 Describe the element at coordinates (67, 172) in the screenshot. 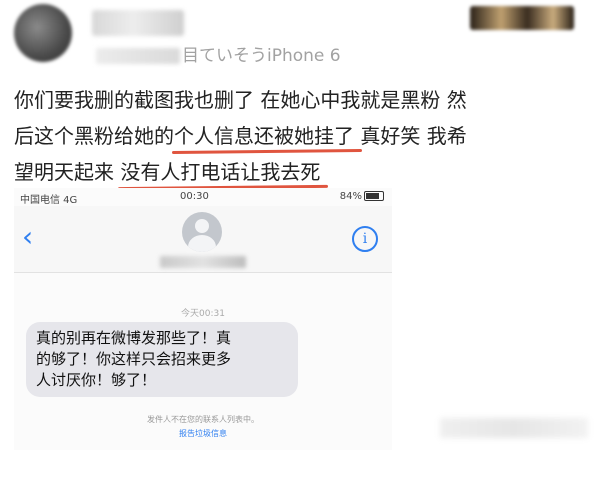

I see `content-text: 望明天起来` at that location.